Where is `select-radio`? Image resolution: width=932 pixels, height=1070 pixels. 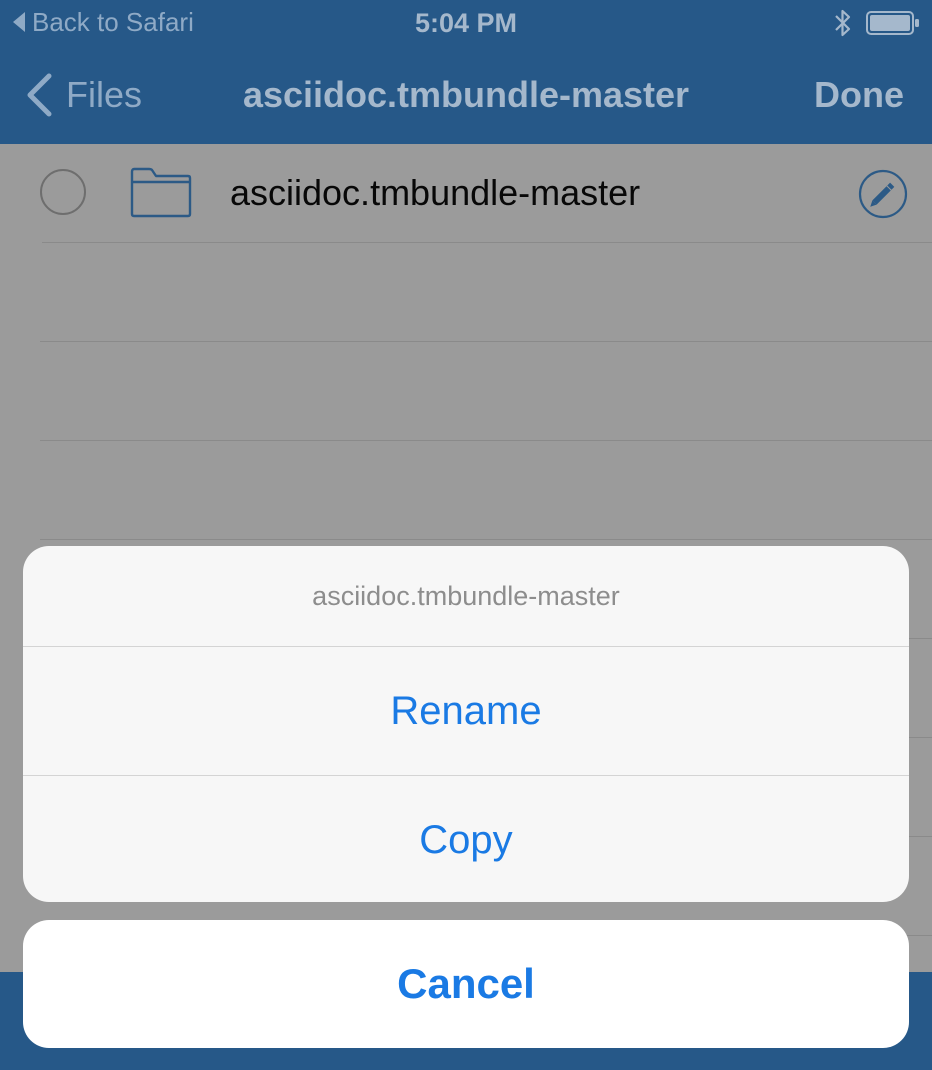 select-radio is located at coordinates (63, 192).